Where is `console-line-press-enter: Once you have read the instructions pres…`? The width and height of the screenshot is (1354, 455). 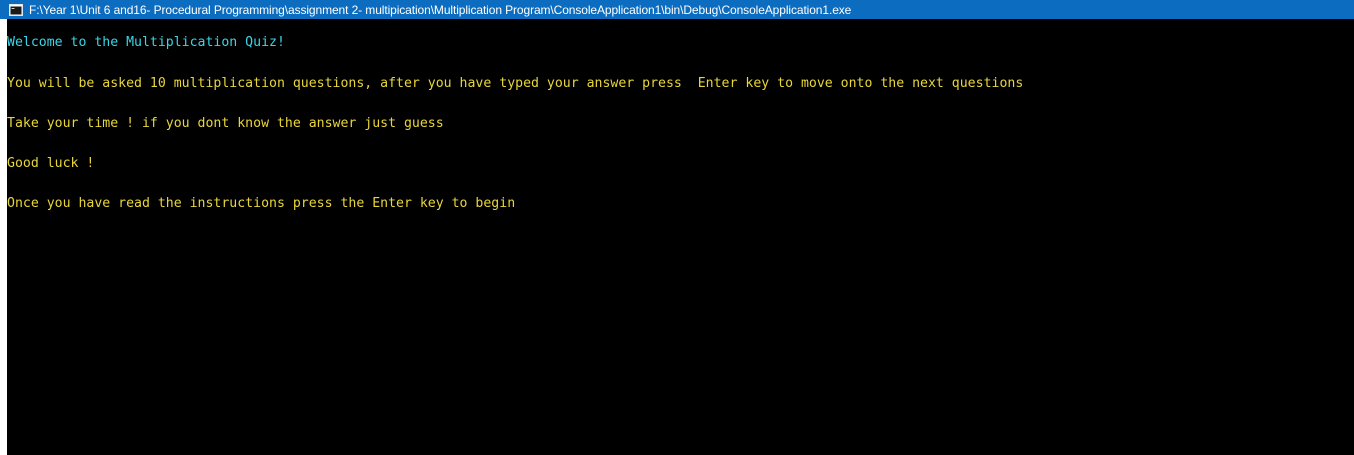
console-line-press-enter: Once you have read the instructions pres… is located at coordinates (261, 203).